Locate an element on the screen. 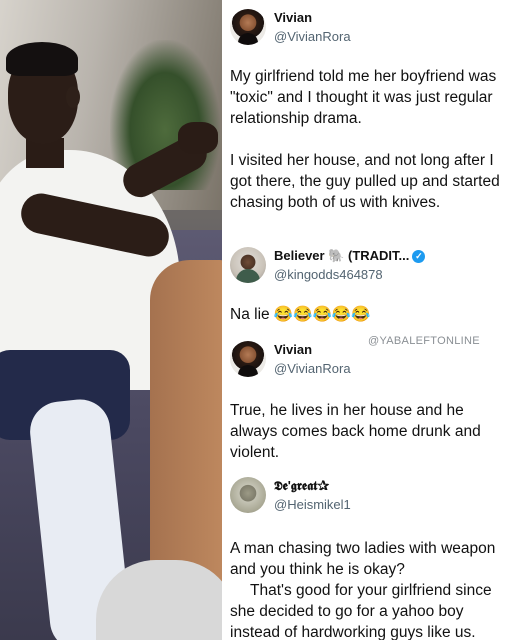 This screenshot has width=512, height=640. tweet-paragraph: Na lie 😂😂😂😂😂 is located at coordinates (300, 314).